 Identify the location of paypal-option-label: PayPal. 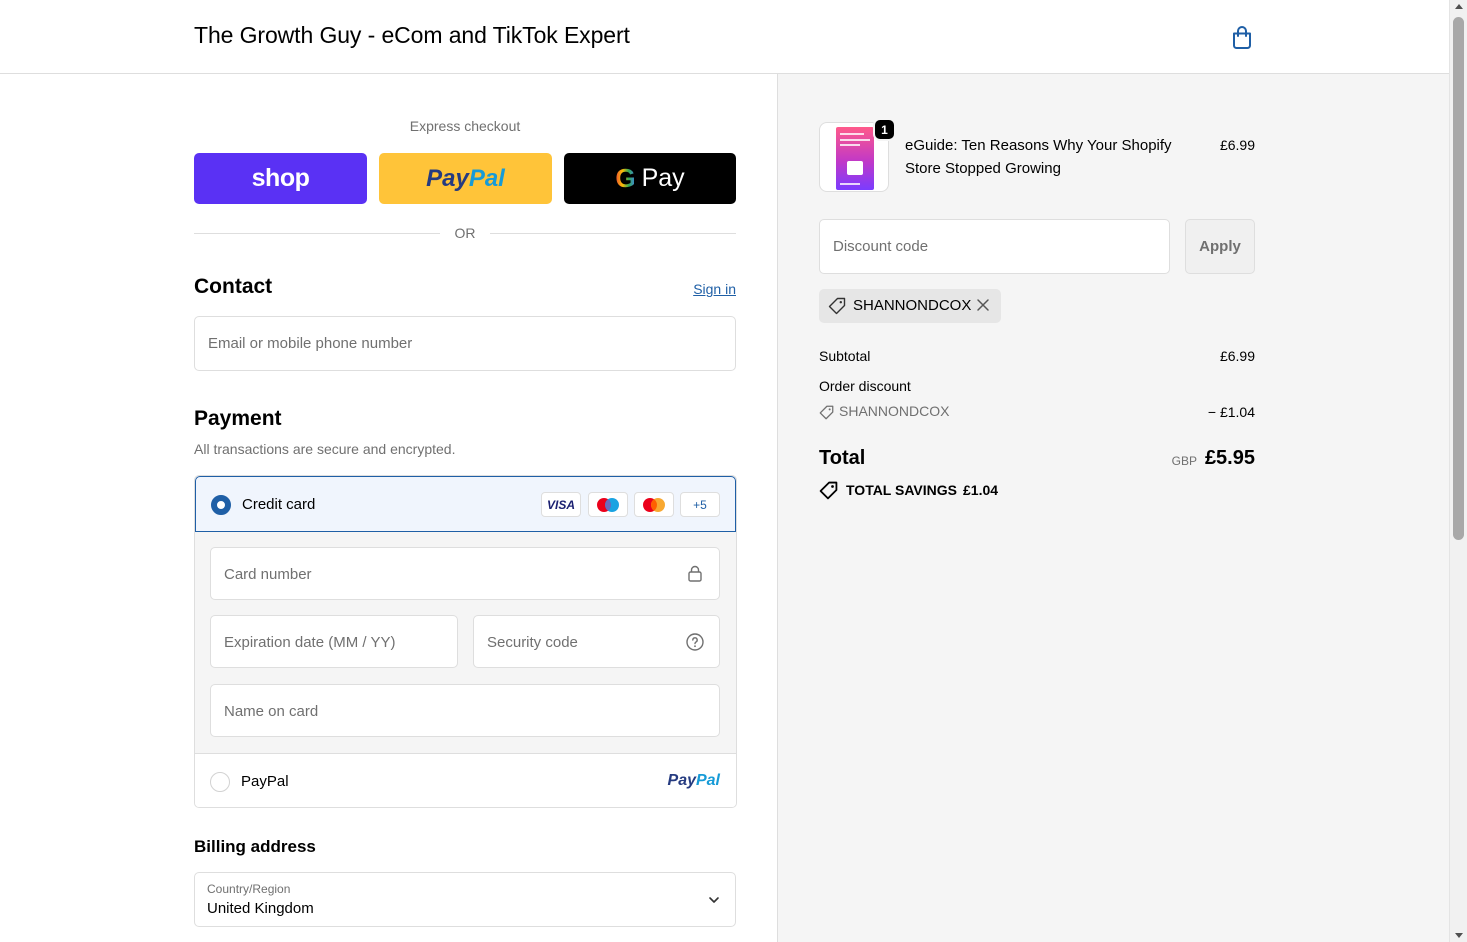
(265, 781).